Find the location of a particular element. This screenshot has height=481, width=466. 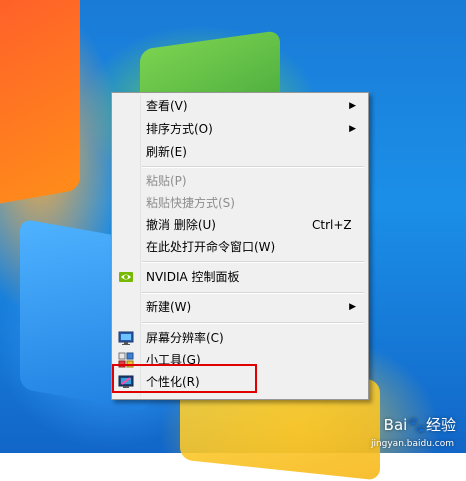

menu-item-label: 粘贴(P) is located at coordinates (166, 181).